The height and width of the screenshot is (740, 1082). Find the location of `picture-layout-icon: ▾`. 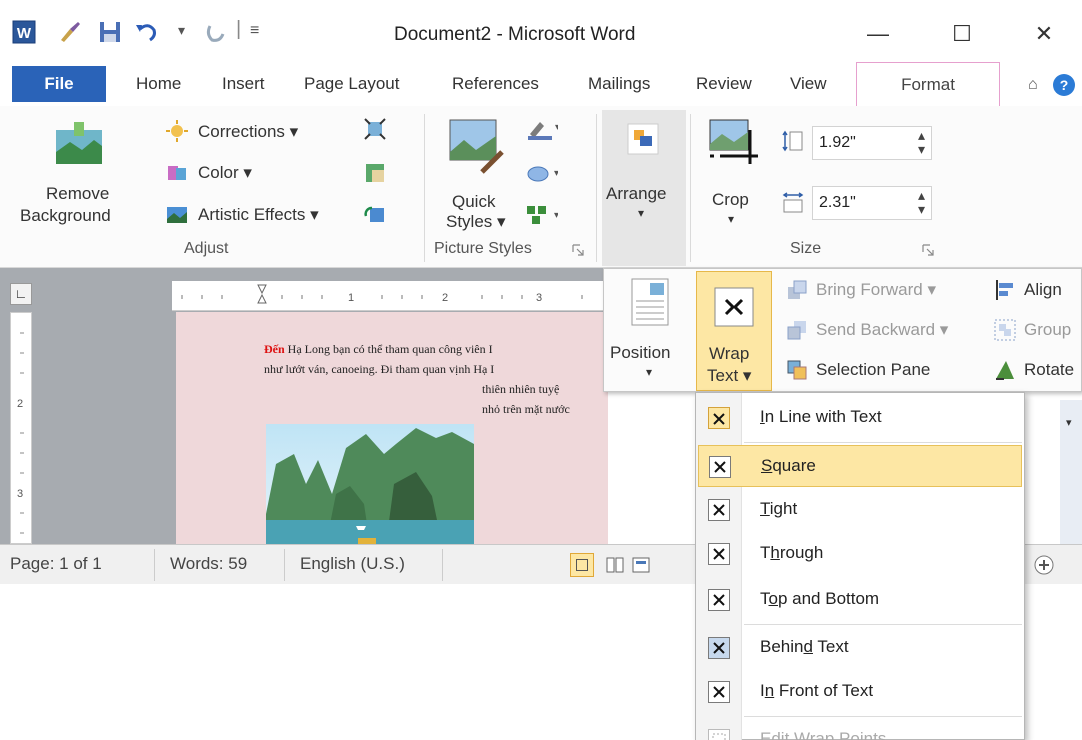

picture-layout-icon: ▾ is located at coordinates (542, 215).